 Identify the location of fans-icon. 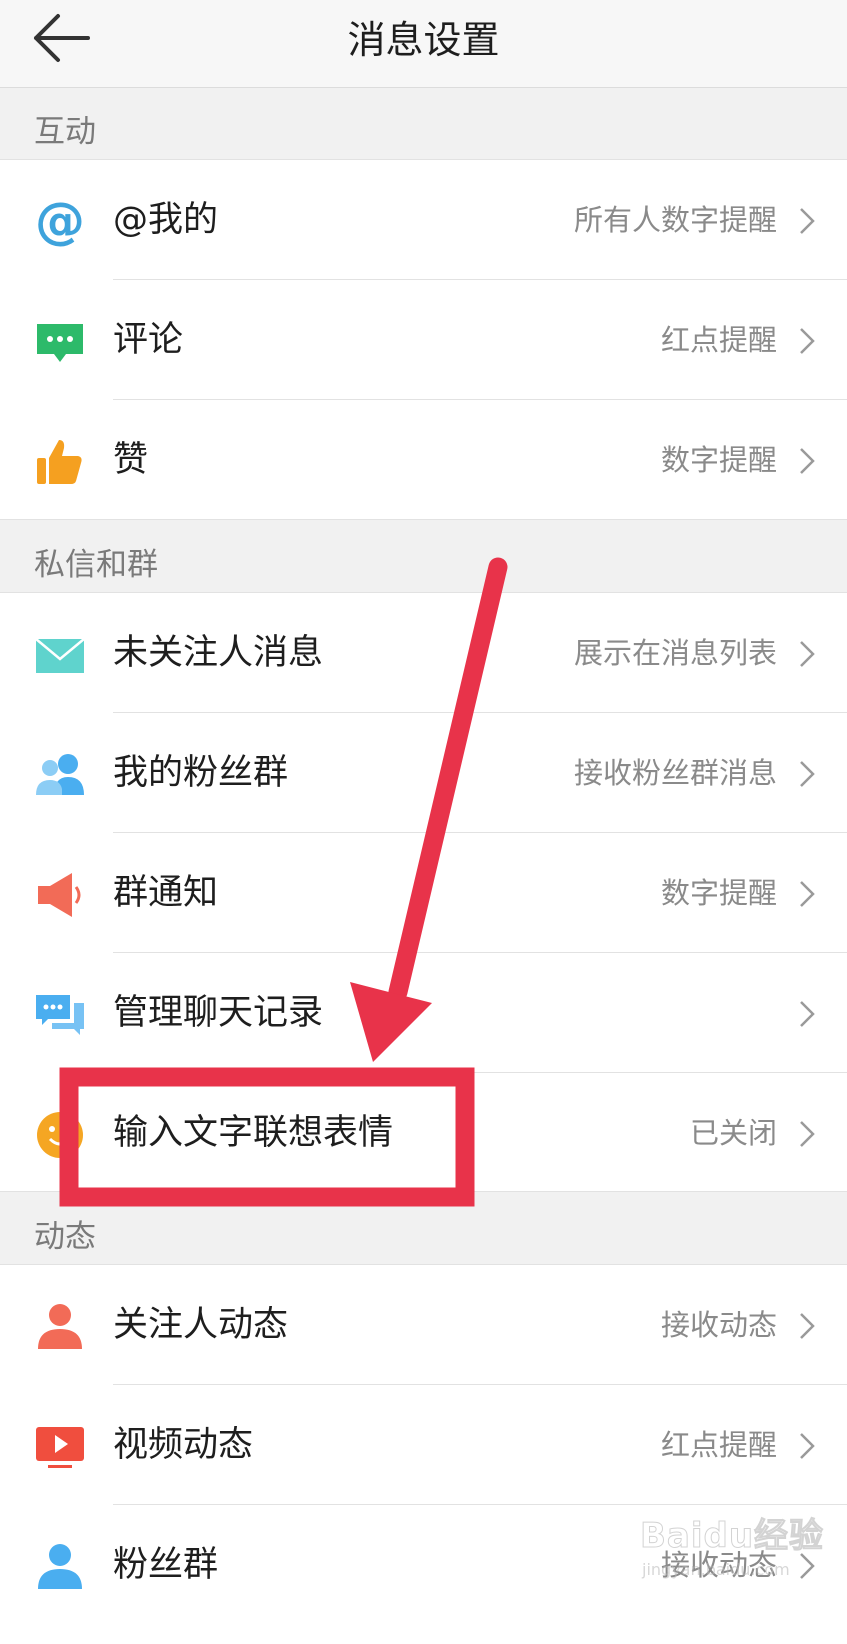
(60, 1567).